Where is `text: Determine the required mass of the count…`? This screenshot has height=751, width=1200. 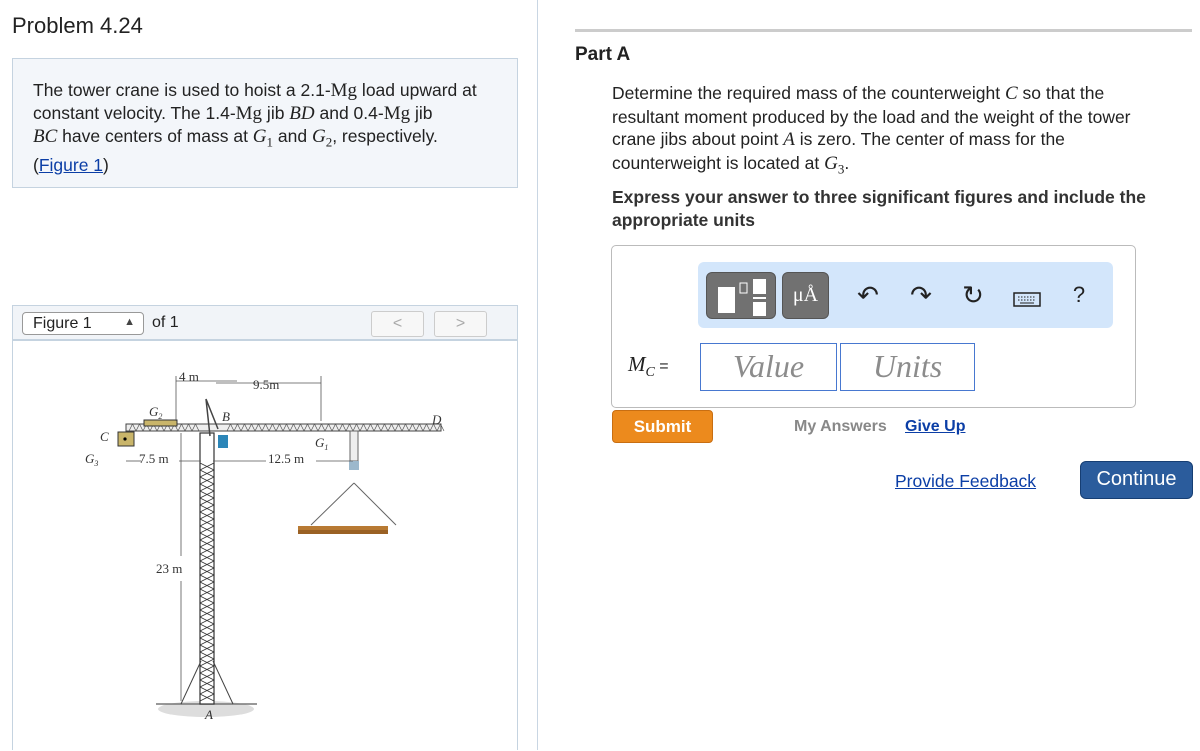
text: Determine the required mass of the count… is located at coordinates (808, 93).